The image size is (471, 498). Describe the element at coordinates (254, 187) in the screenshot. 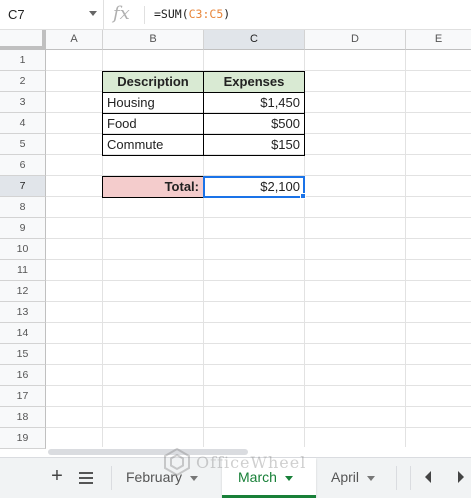

I see `active-cell-selection` at that location.